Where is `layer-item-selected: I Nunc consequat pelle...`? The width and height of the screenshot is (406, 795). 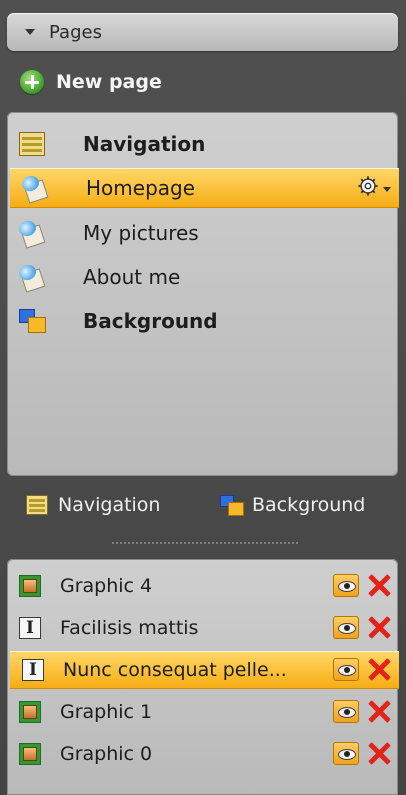
layer-item-selected: I Nunc consequat pelle... is located at coordinates (204, 670).